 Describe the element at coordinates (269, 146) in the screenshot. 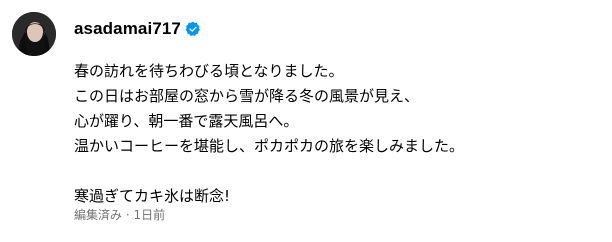

I see `caption-line: 温かいコーヒーを堪能し、ポカポカの旅を楽しみました。` at that location.